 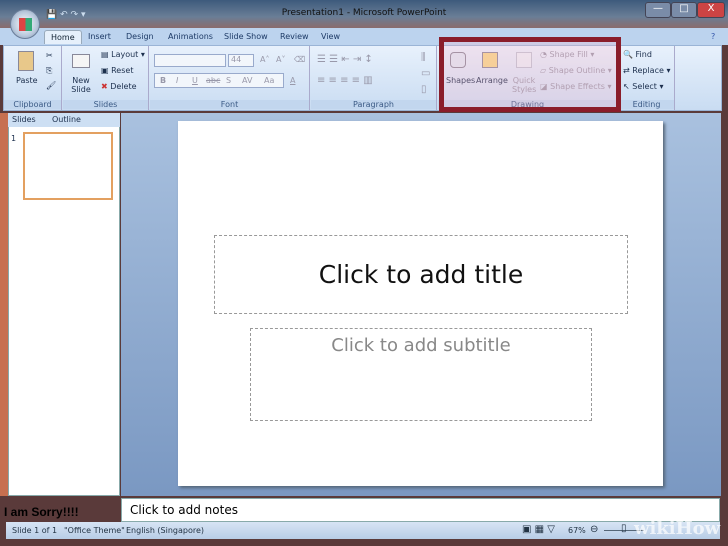 What do you see at coordinates (49, 55) in the screenshot?
I see `cut-icon: ✂` at bounding box center [49, 55].